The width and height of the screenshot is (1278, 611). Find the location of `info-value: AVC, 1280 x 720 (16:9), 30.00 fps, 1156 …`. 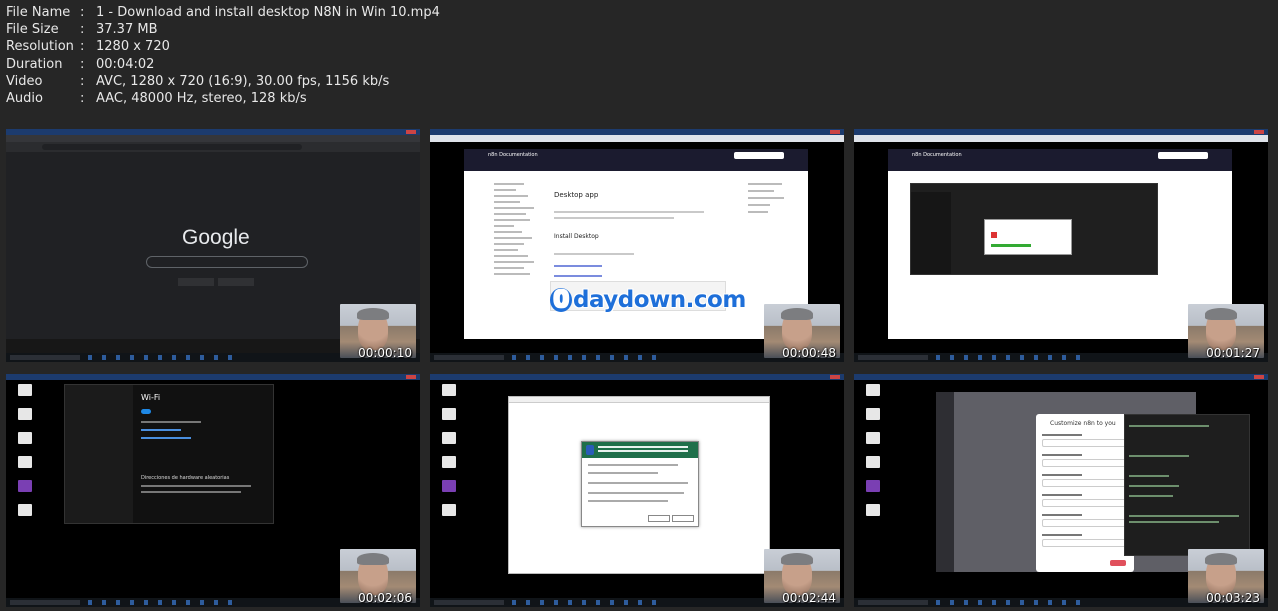

info-value: AVC, 1280 x 720 (16:9), 30.00 fps, 1156 … is located at coordinates (243, 81).